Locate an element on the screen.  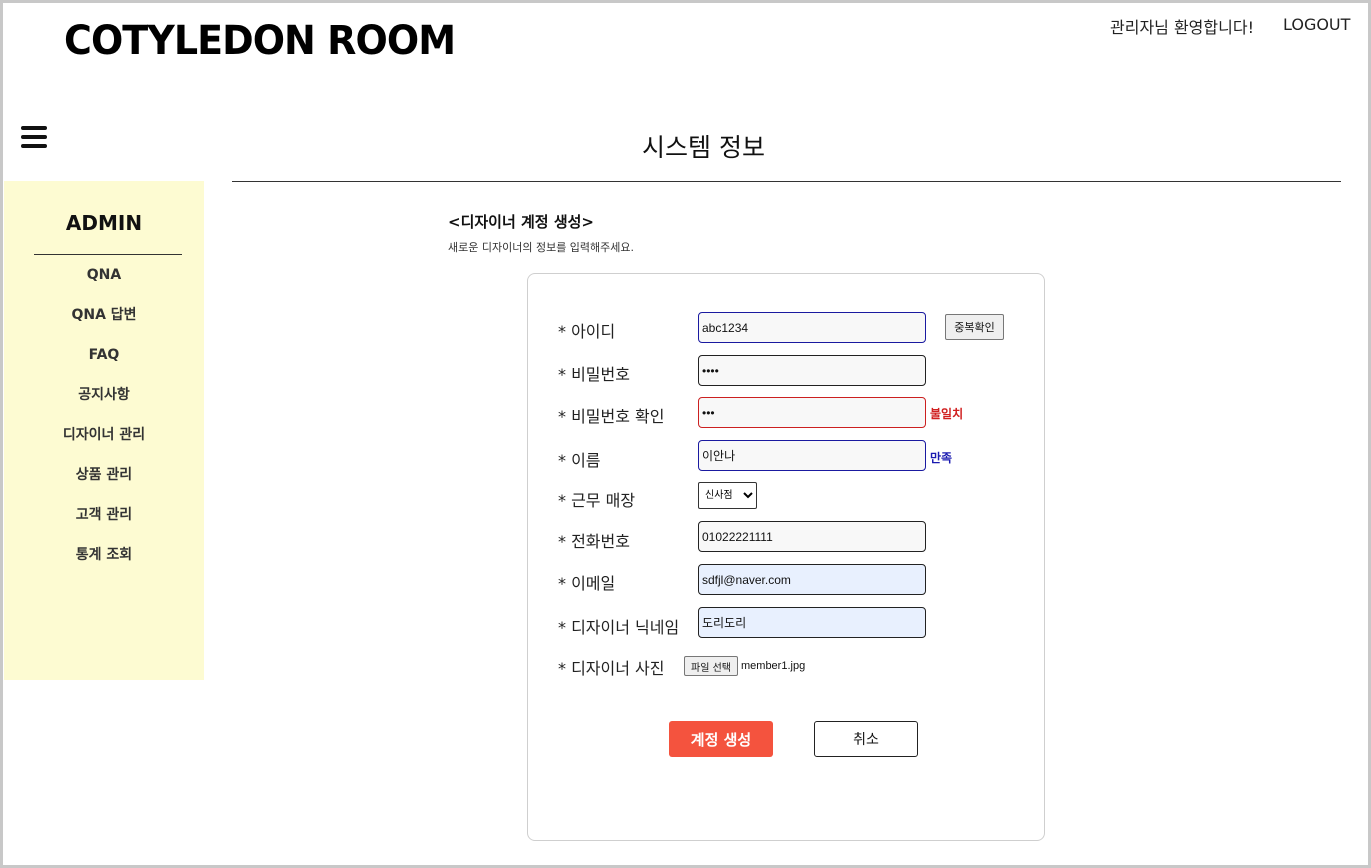
name-label: * 이름 is located at coordinates (579, 460).